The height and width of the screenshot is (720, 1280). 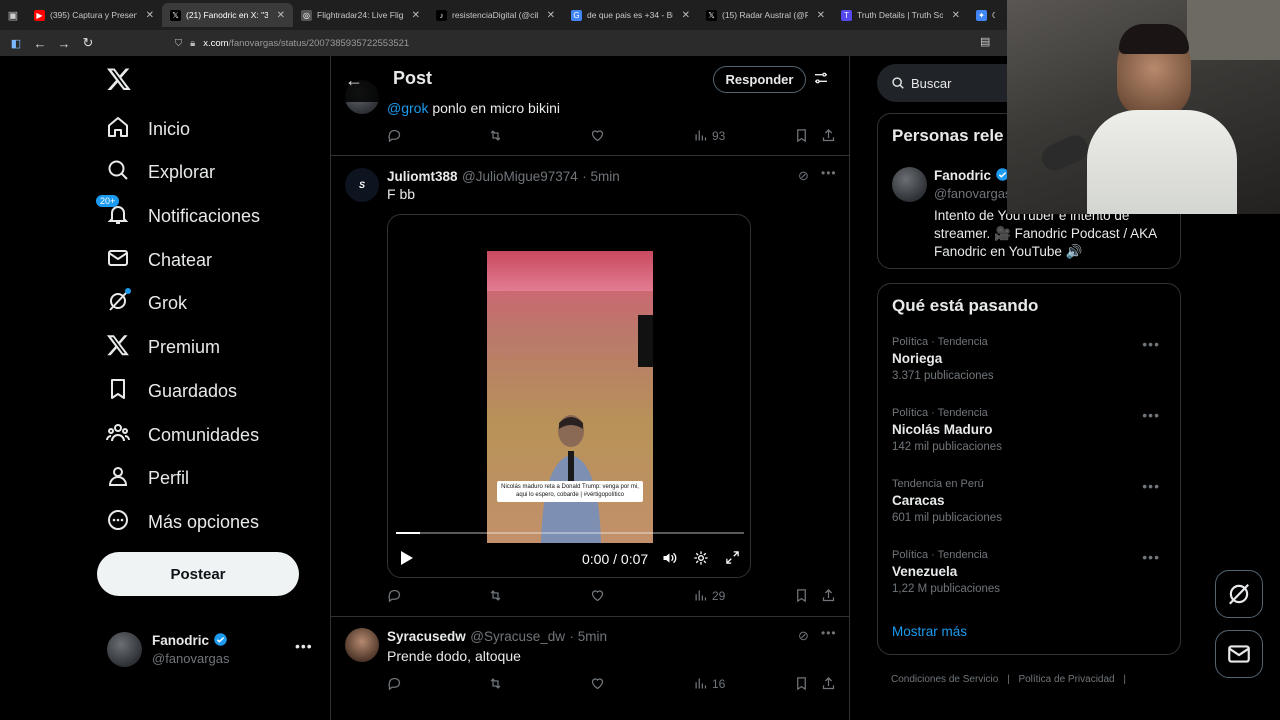 What do you see at coordinates (227, 15) in the screenshot?
I see `browser-tab: 𝕏 (21) Fanodric en X: "3 de En ✕` at bounding box center [227, 15].